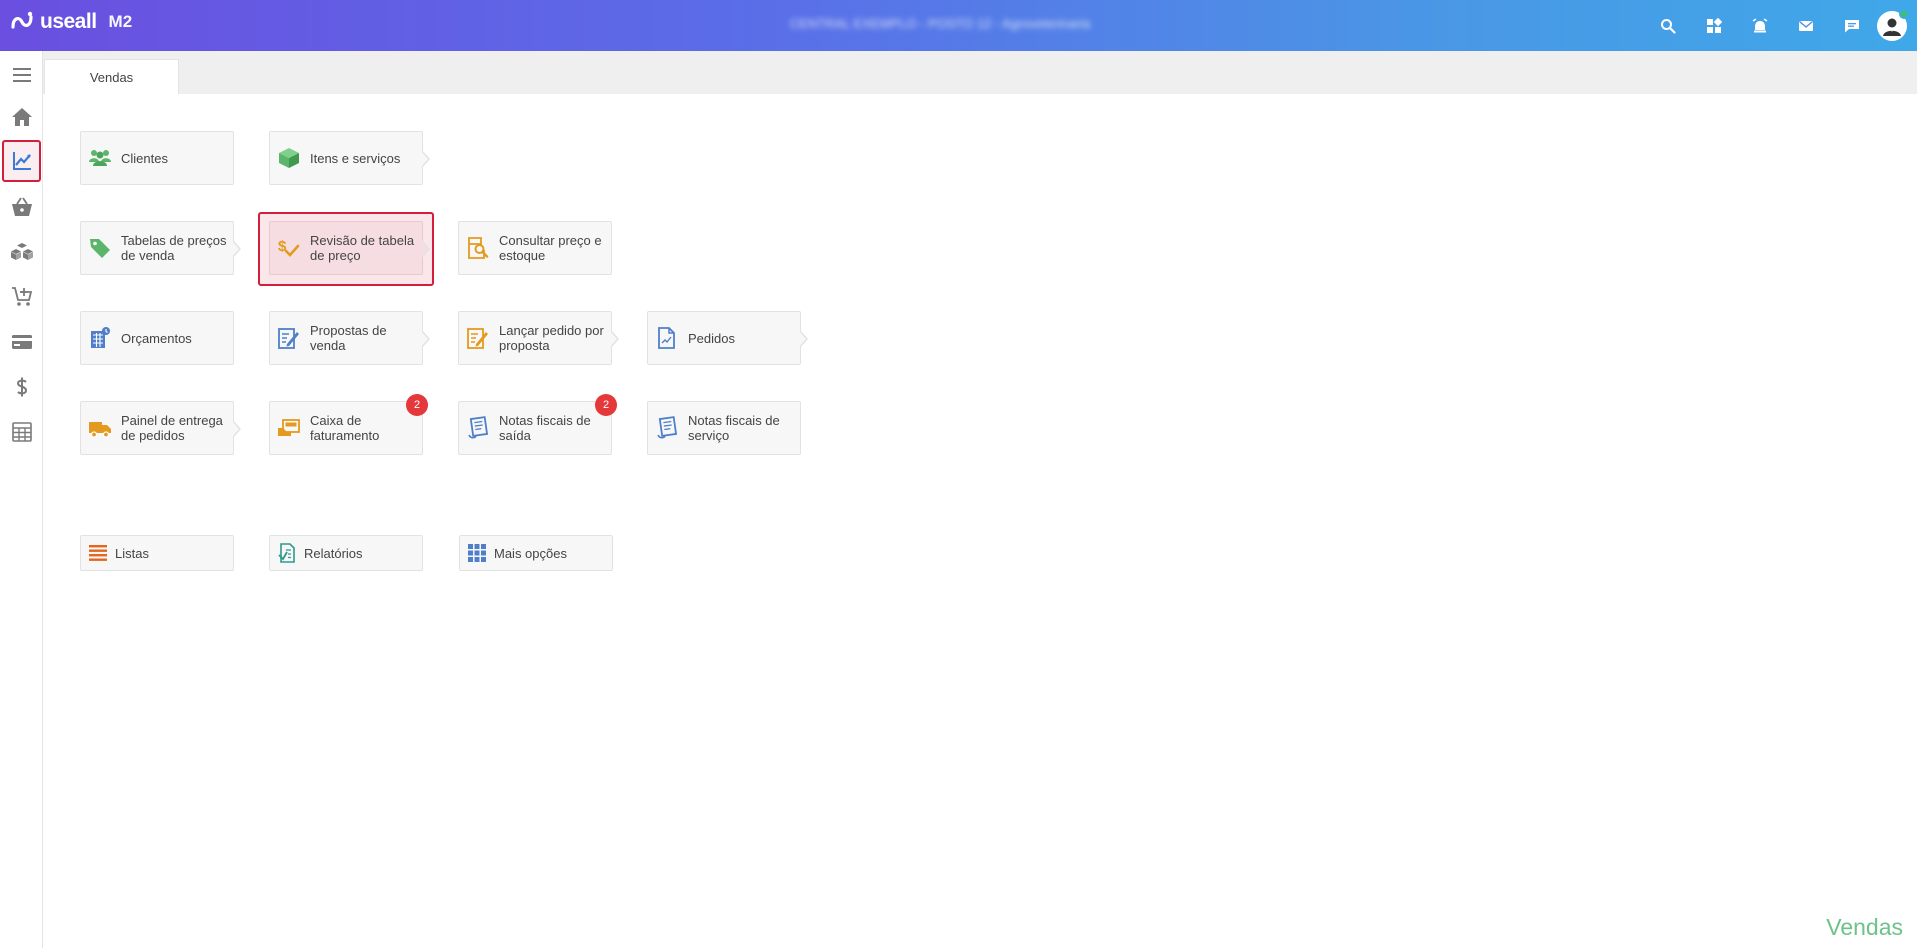 This screenshot has height=948, width=1917. I want to click on report-icon, so click(287, 553).